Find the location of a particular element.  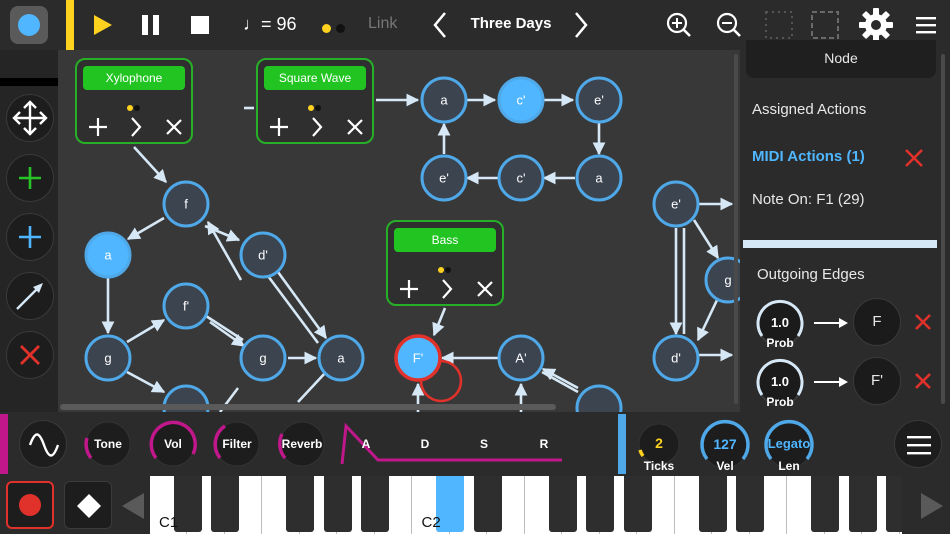

vertical-scrollbar is located at coordinates (736, 229).